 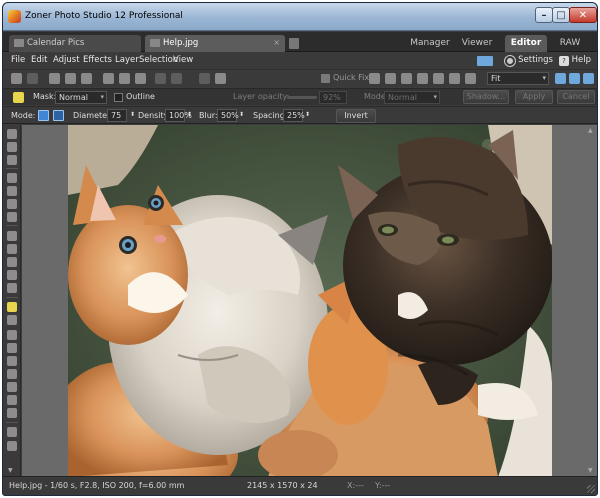 I want to click on tab-calendar-pics: Calendar Pics, so click(x=75, y=43).